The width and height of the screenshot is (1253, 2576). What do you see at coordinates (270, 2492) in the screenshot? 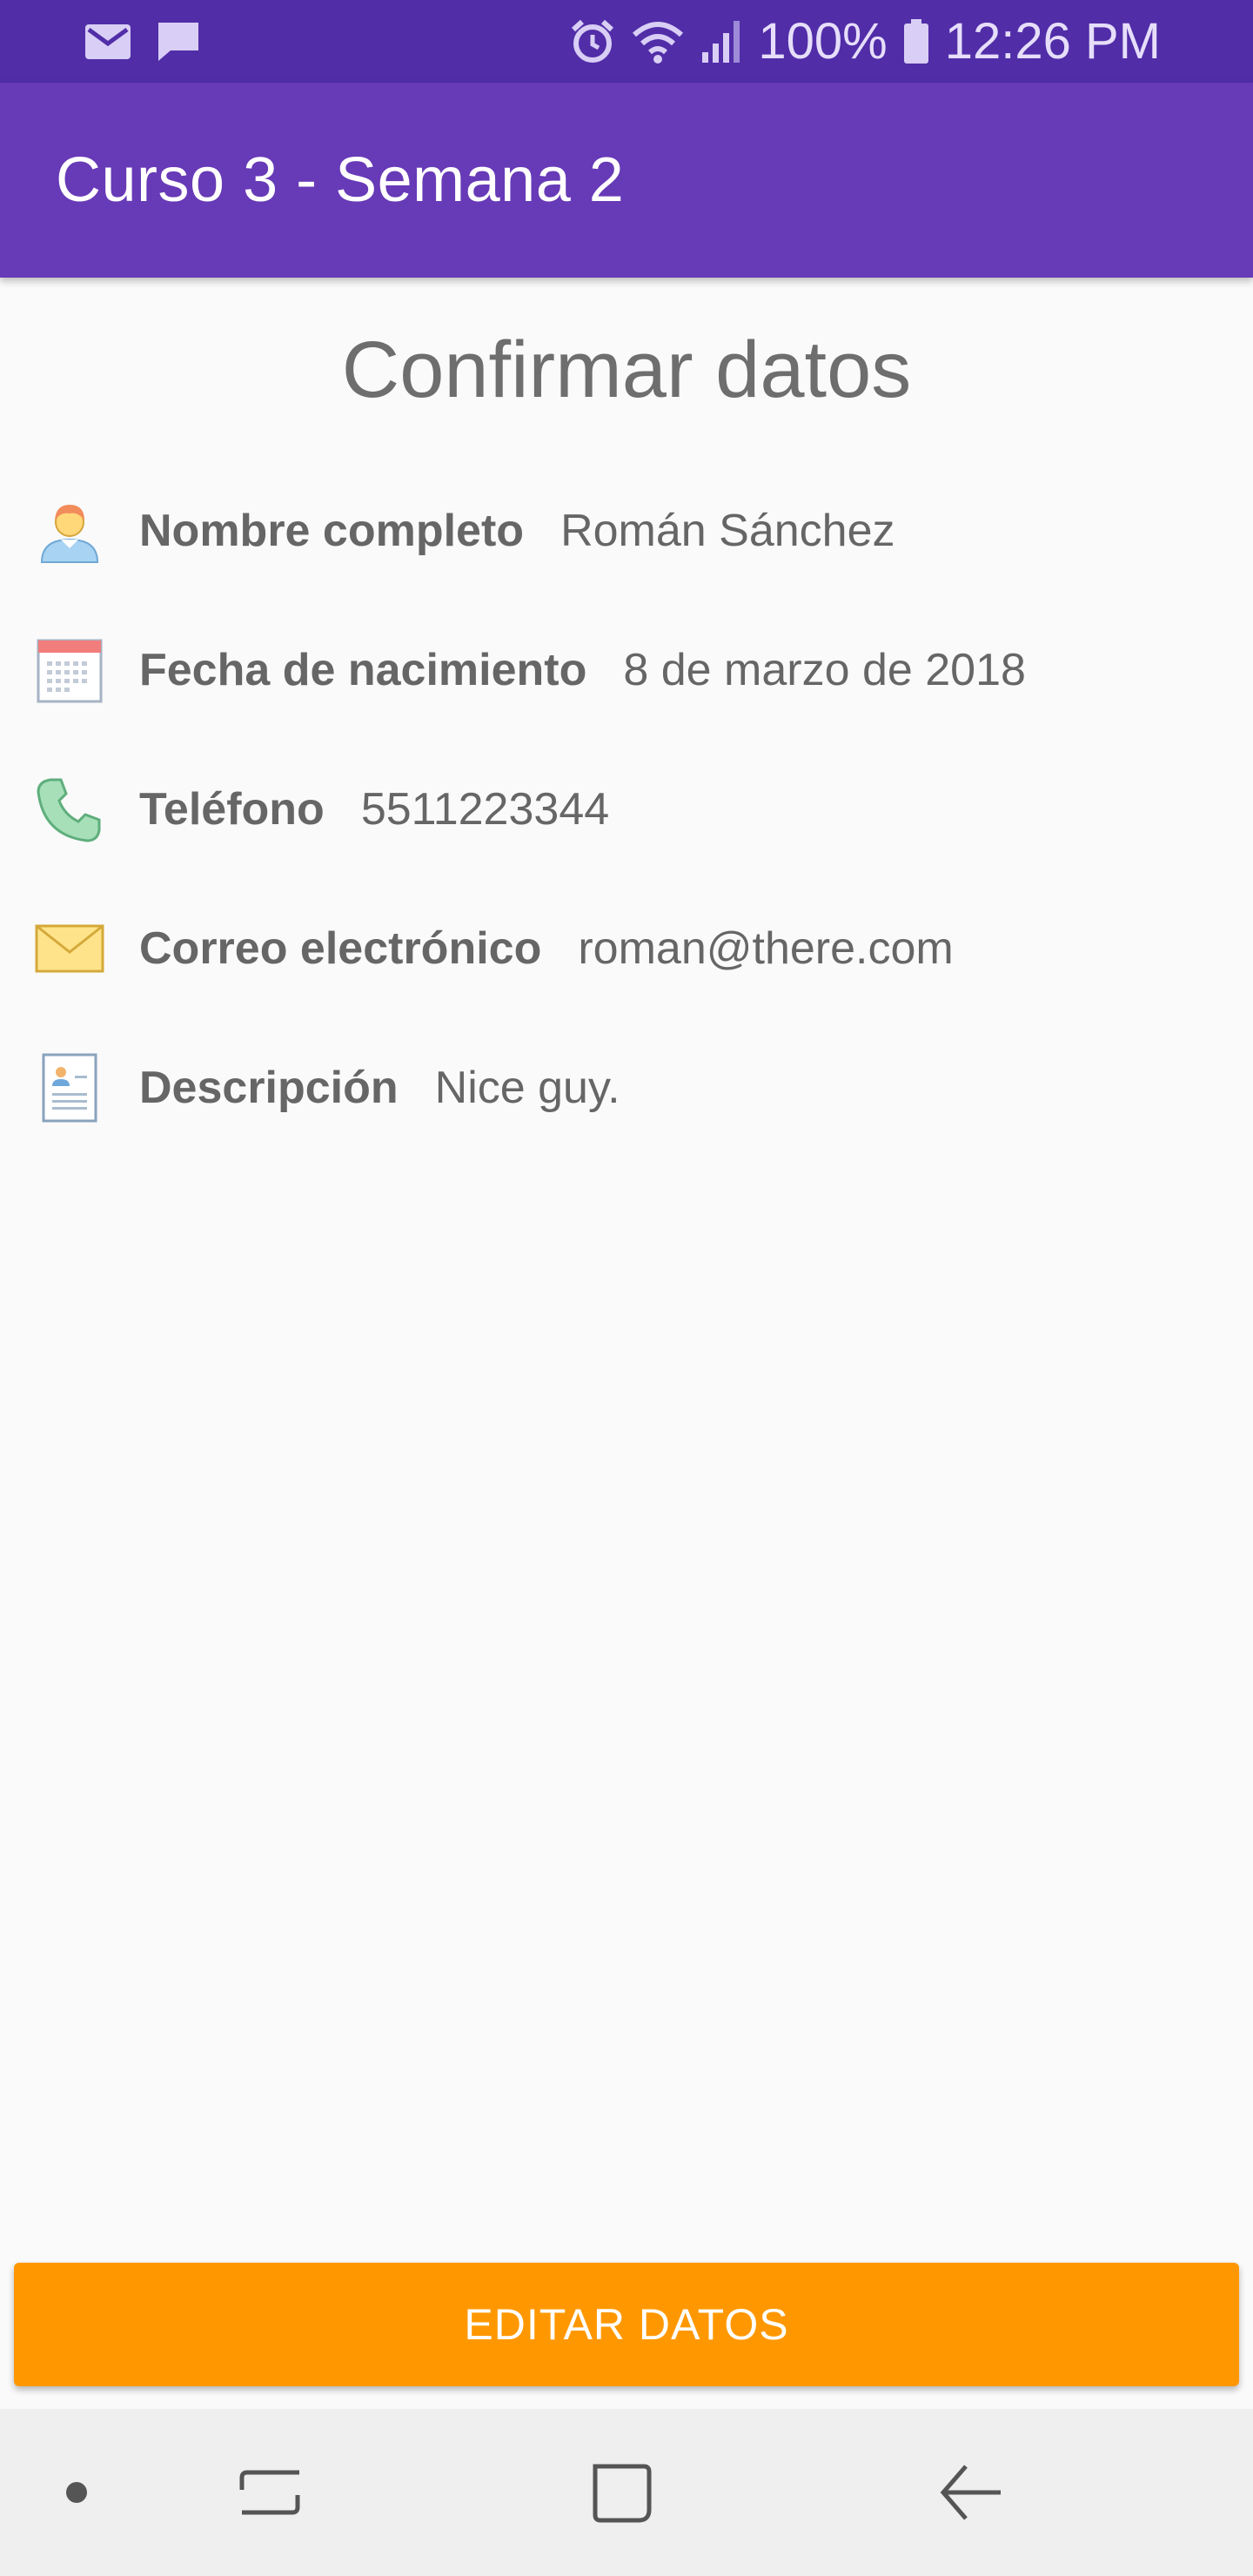
I see `recent-apps-icon` at bounding box center [270, 2492].